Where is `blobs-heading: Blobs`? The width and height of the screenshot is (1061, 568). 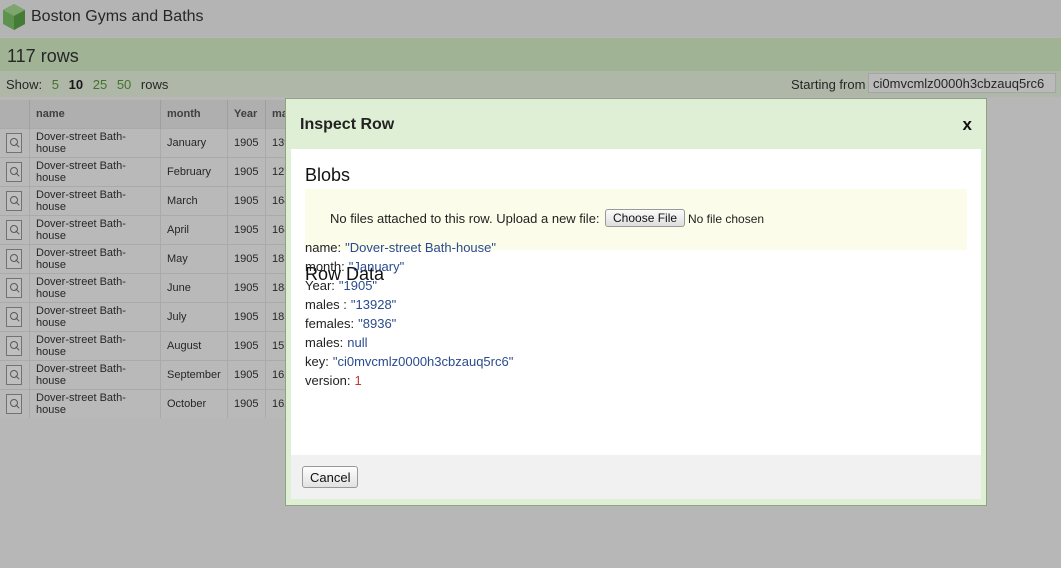 blobs-heading: Blobs is located at coordinates (328, 175).